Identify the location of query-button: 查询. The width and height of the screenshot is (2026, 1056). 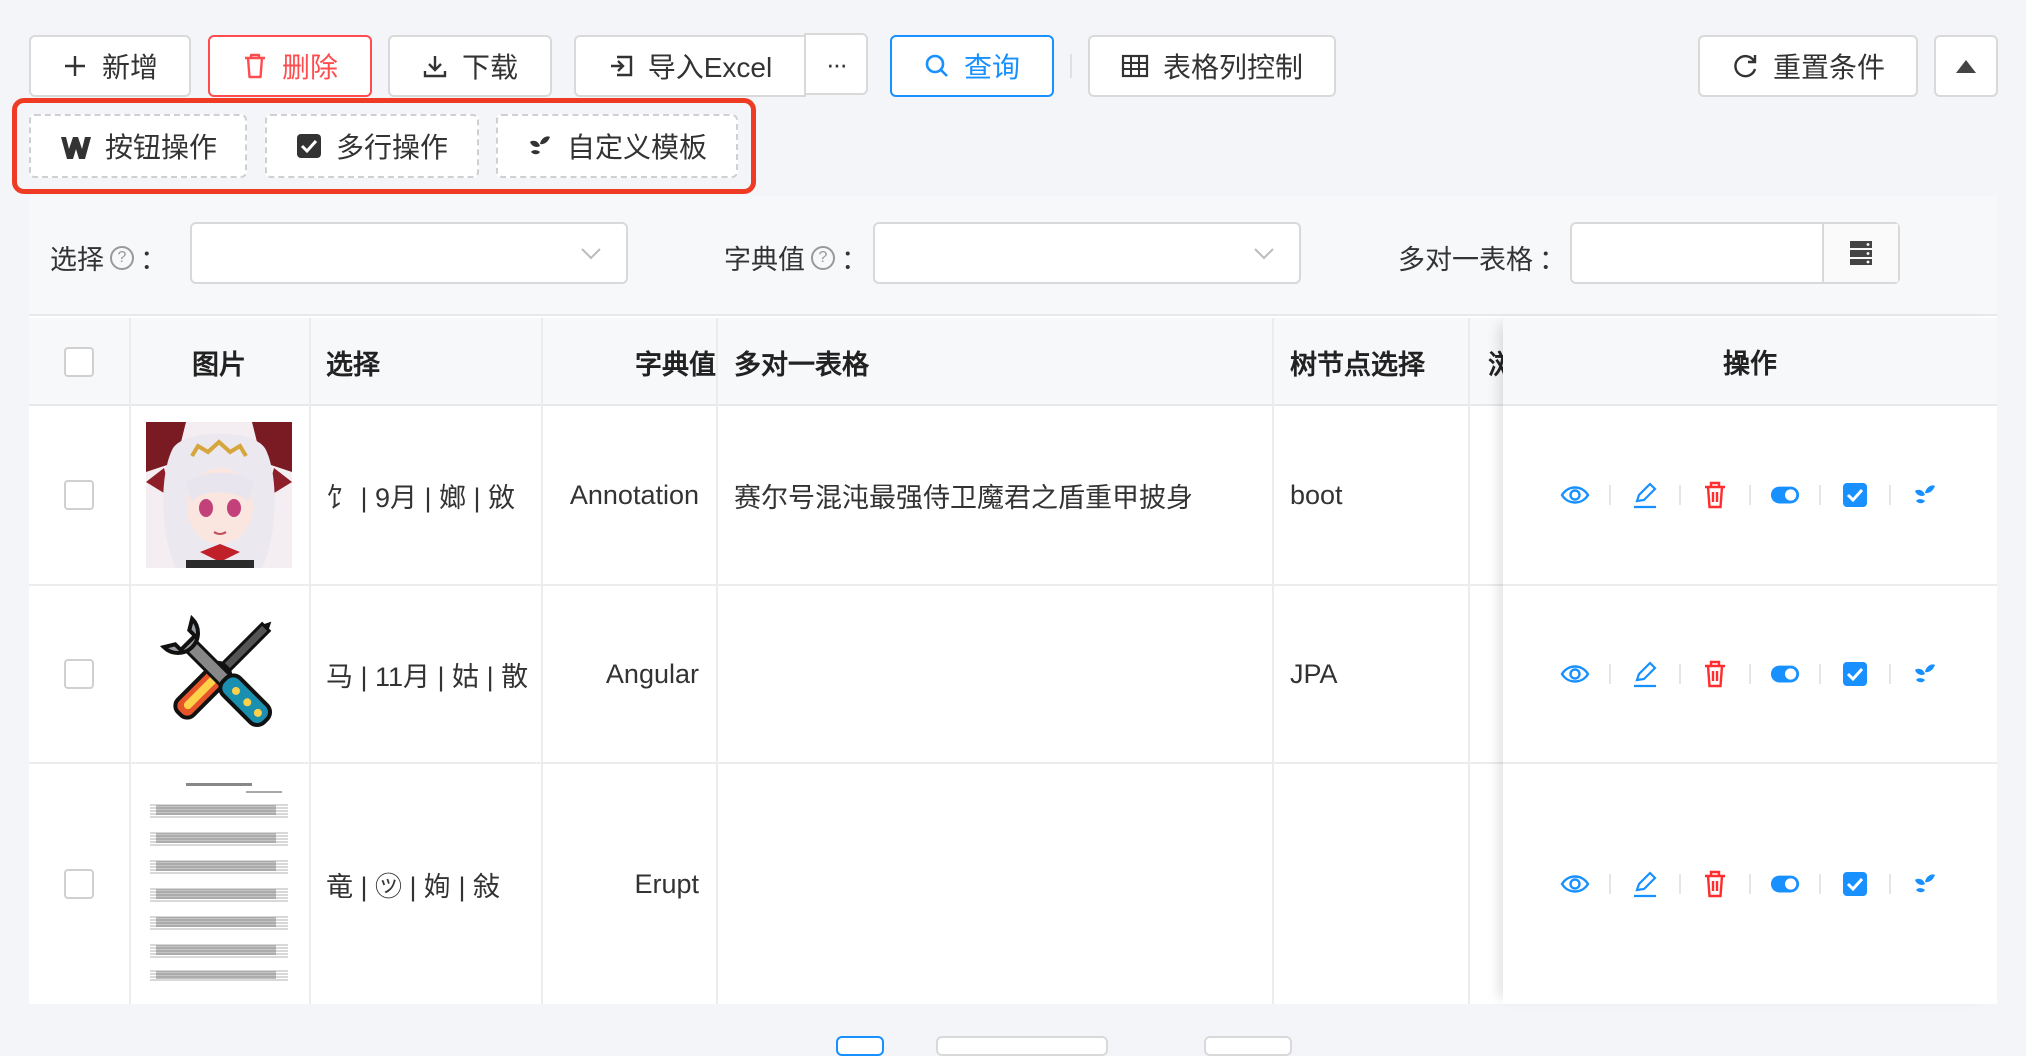
(972, 66).